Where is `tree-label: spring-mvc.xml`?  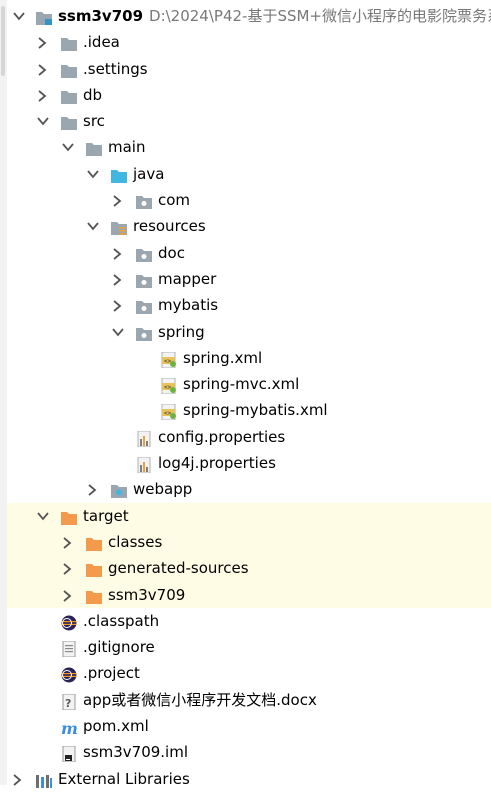 tree-label: spring-mvc.xml is located at coordinates (241, 384).